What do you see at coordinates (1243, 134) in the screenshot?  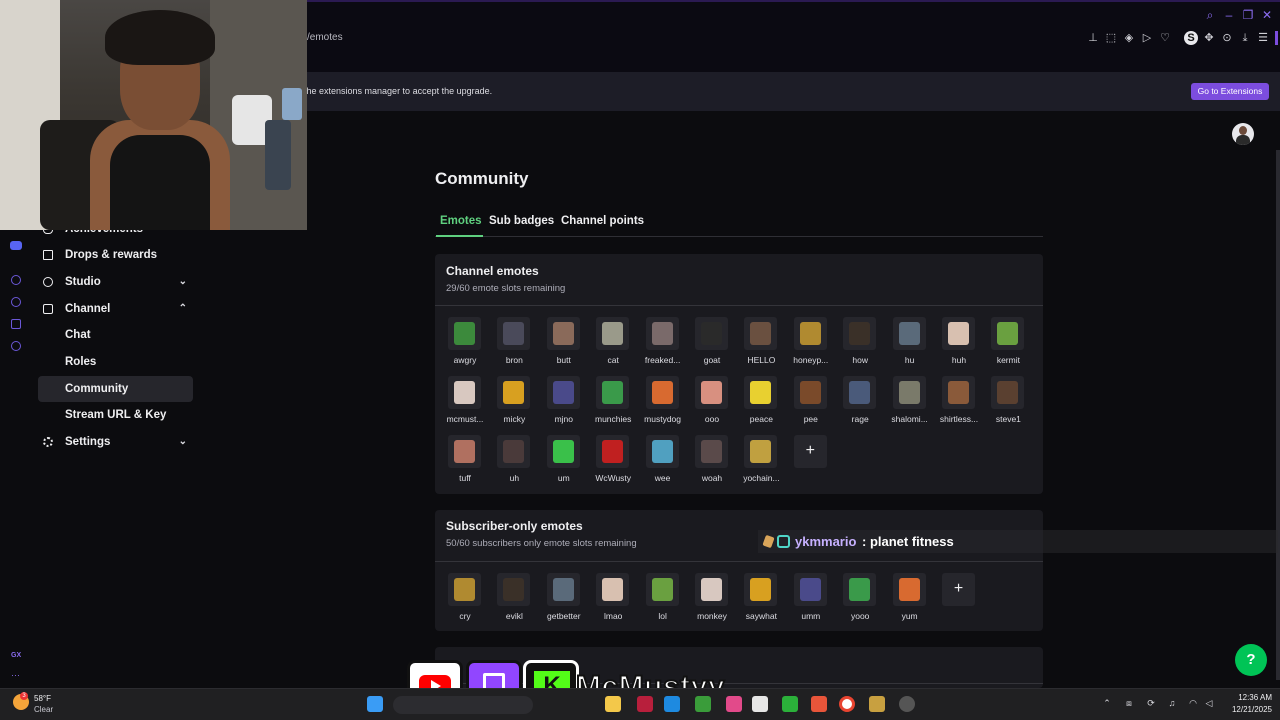 I see `avatar` at bounding box center [1243, 134].